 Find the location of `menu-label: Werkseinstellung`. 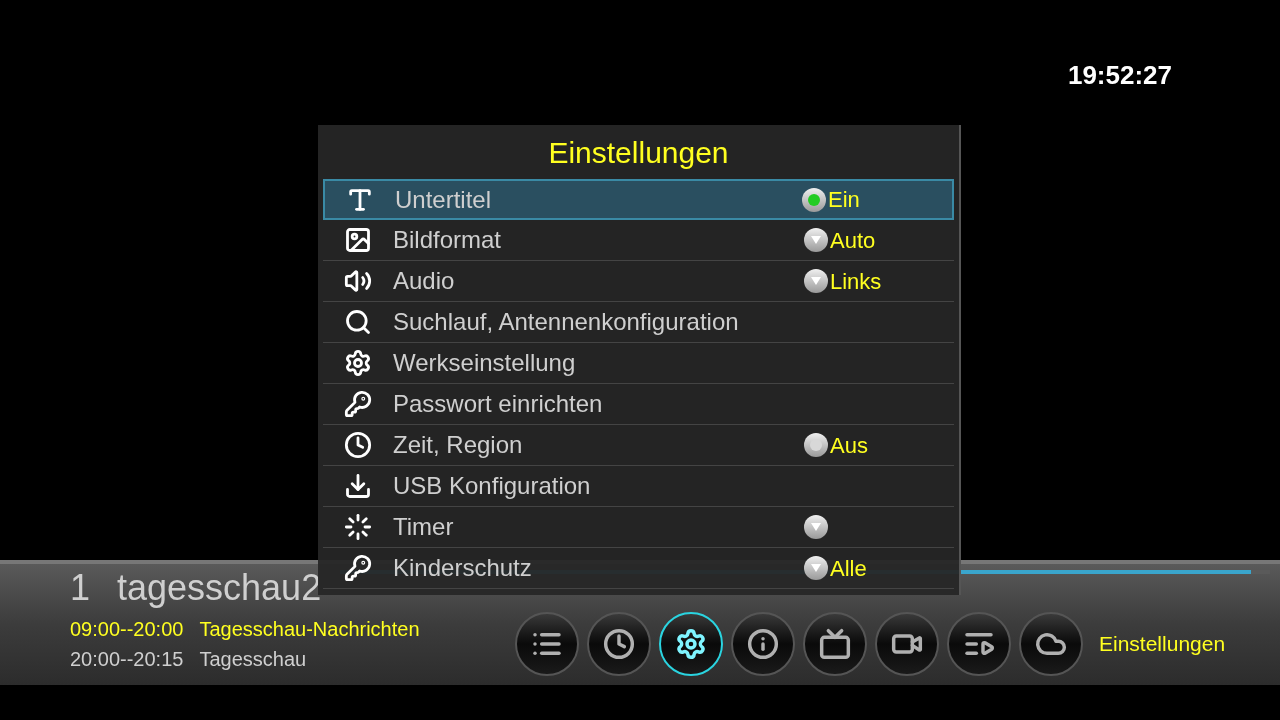

menu-label: Werkseinstellung is located at coordinates (485, 363).